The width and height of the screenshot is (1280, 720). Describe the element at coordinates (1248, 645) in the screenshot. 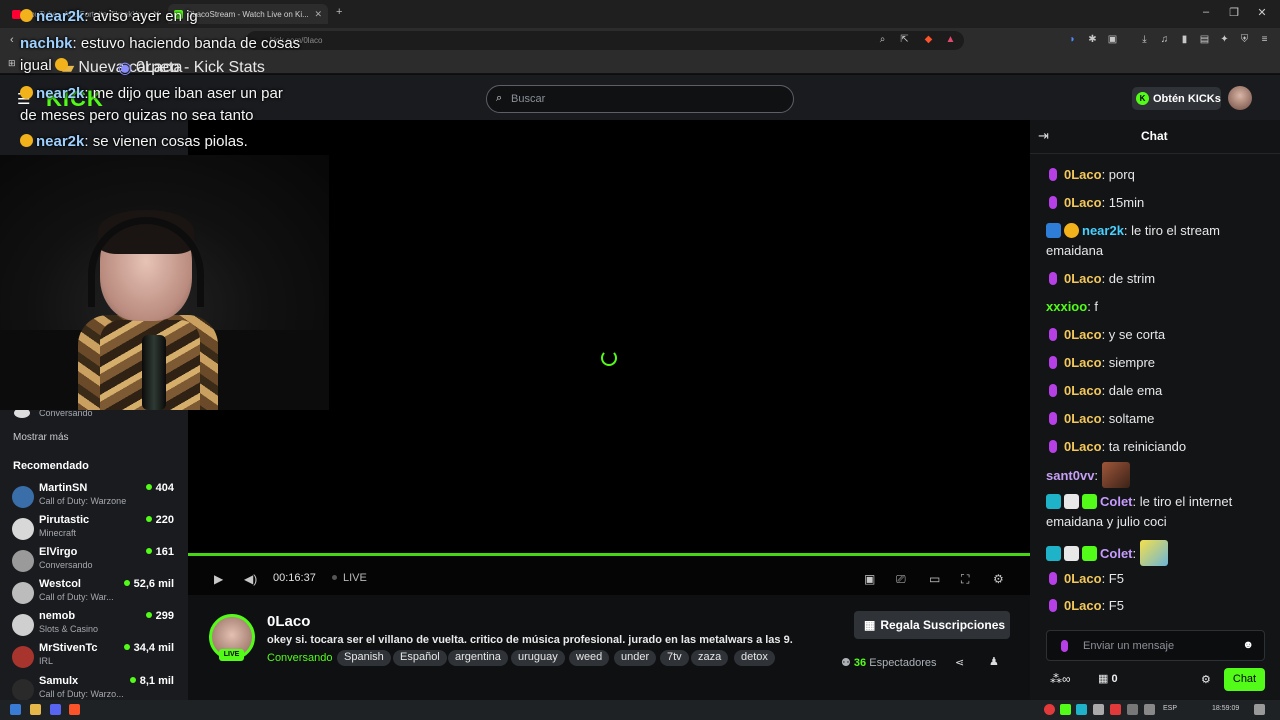

I see `emoji-icon: ☻` at that location.